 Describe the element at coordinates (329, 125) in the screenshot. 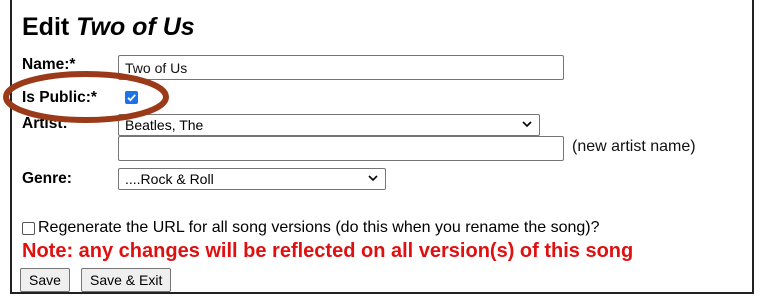

I see `artist-select: Beatles, The` at that location.